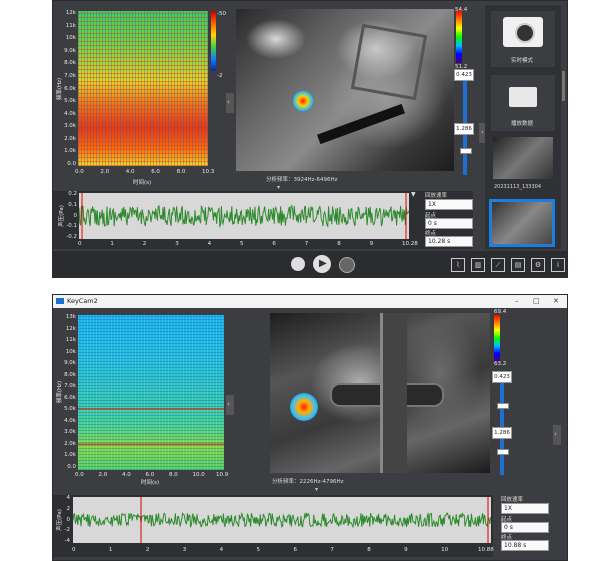 This screenshot has height=561, width=592. I want to click on camera-colorbar, so click(459, 37).